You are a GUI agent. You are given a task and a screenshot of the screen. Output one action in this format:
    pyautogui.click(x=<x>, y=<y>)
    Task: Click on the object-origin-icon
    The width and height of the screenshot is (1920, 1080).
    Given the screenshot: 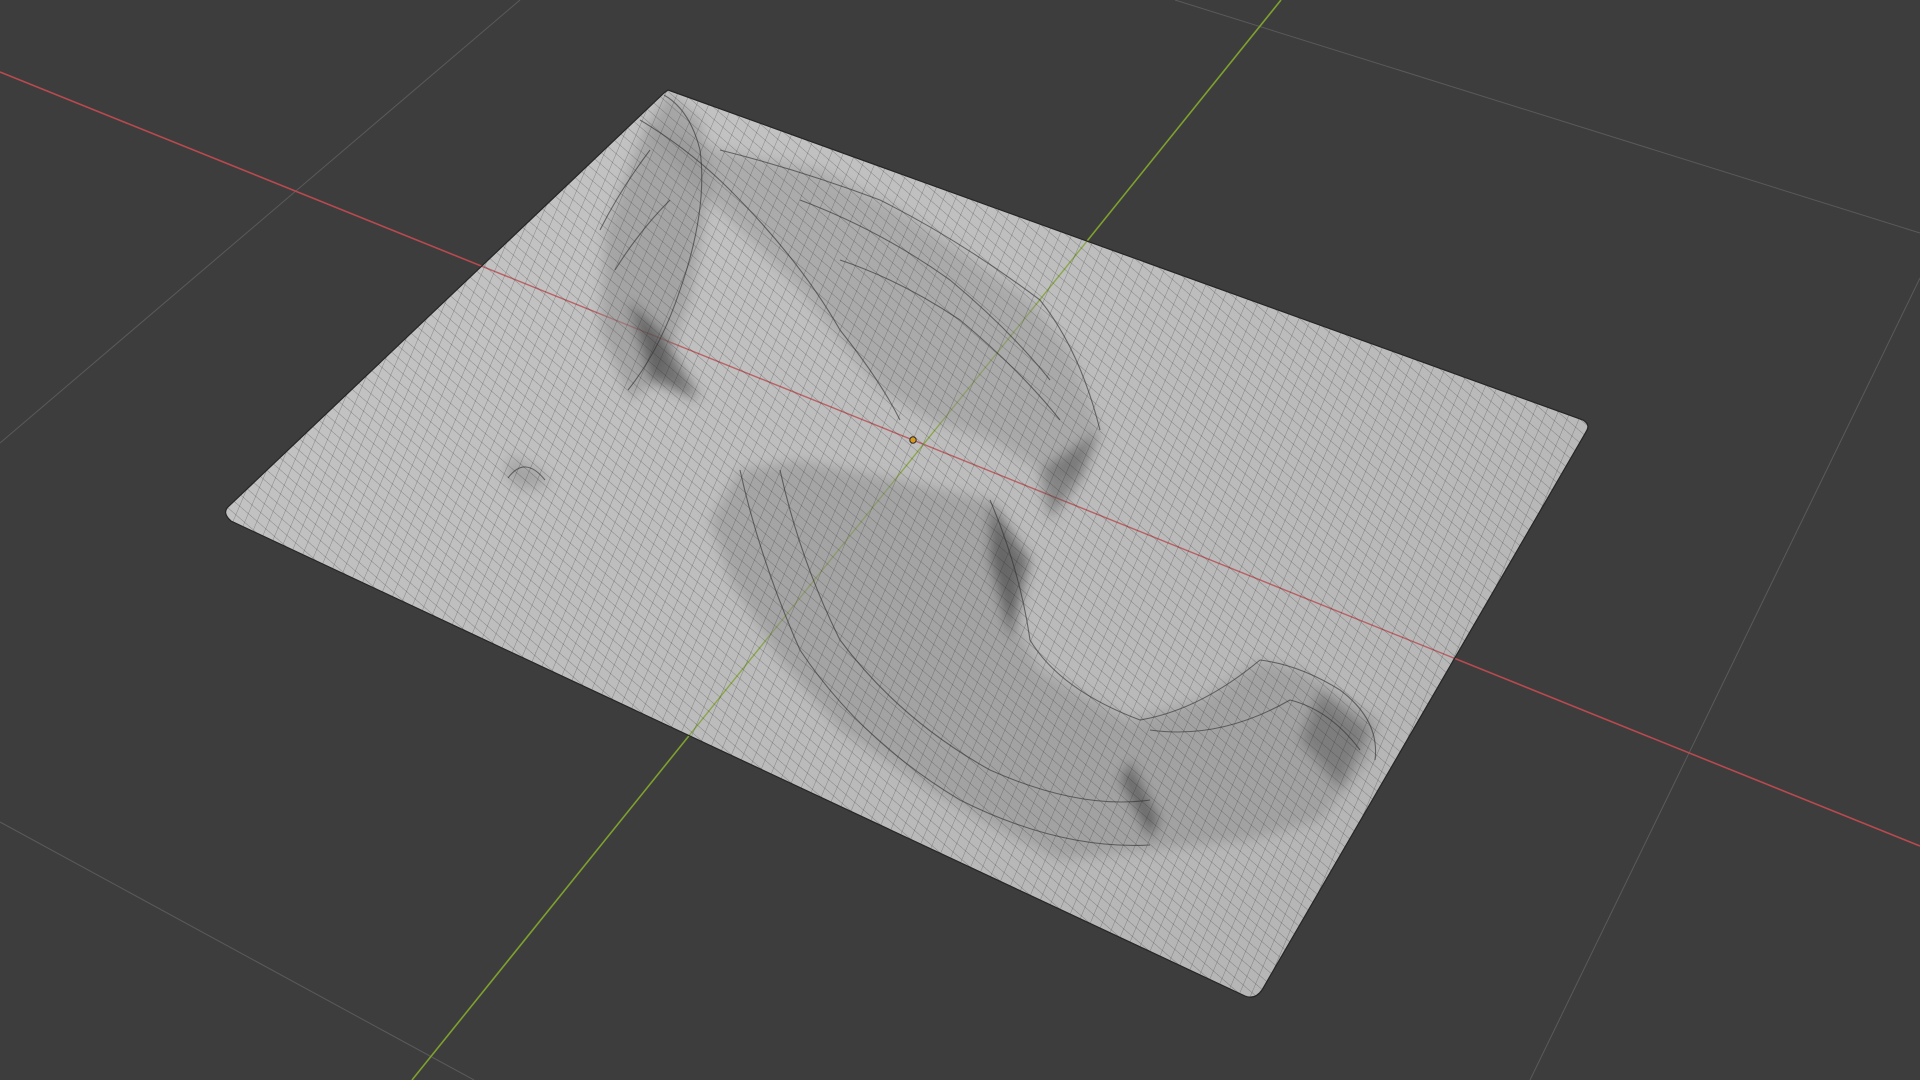 What is the action you would take?
    pyautogui.click(x=913, y=440)
    